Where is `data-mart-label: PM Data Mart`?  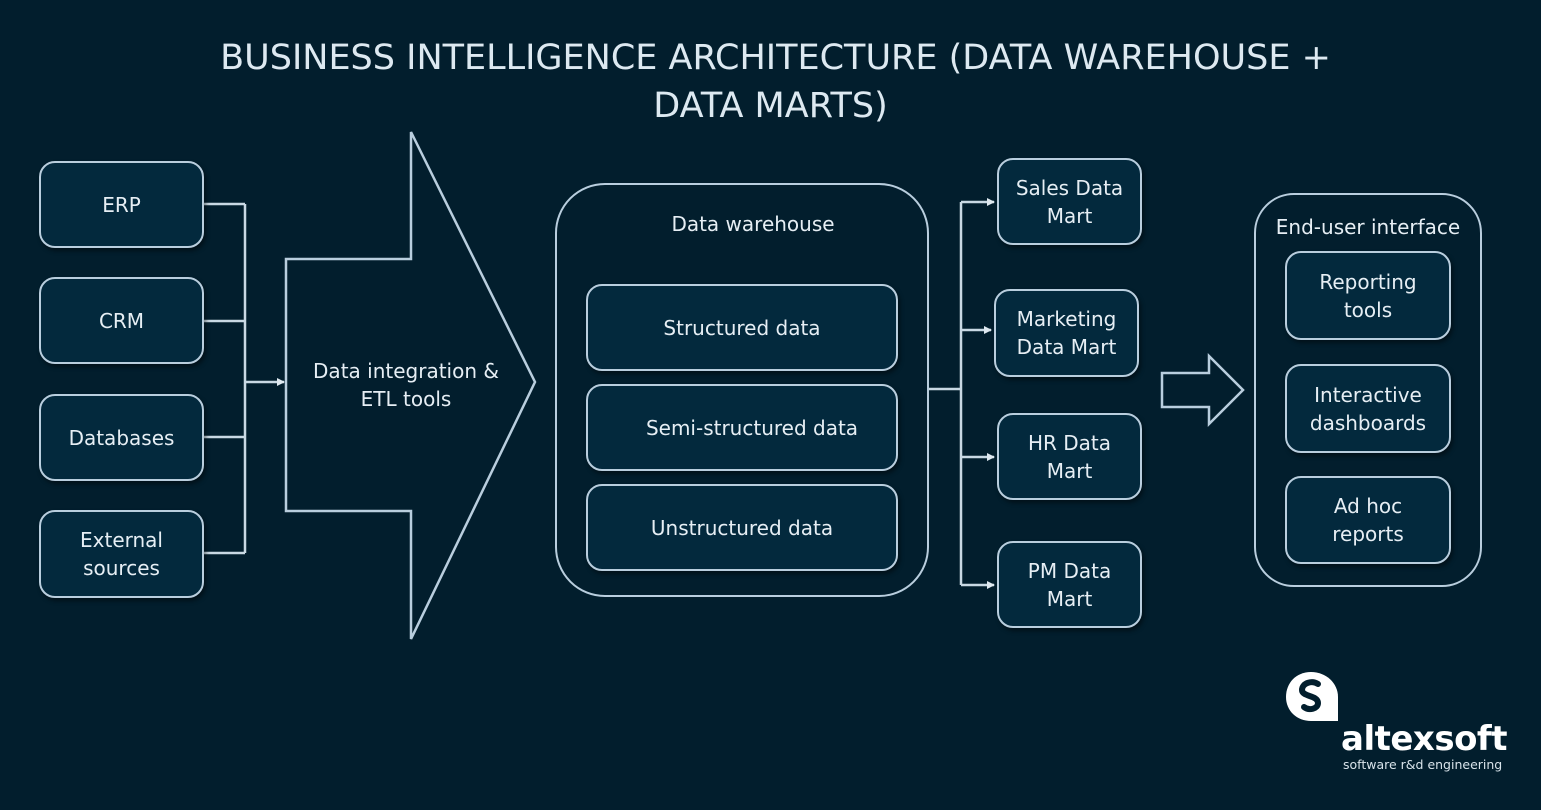
data-mart-label: PM Data Mart is located at coordinates (1069, 584).